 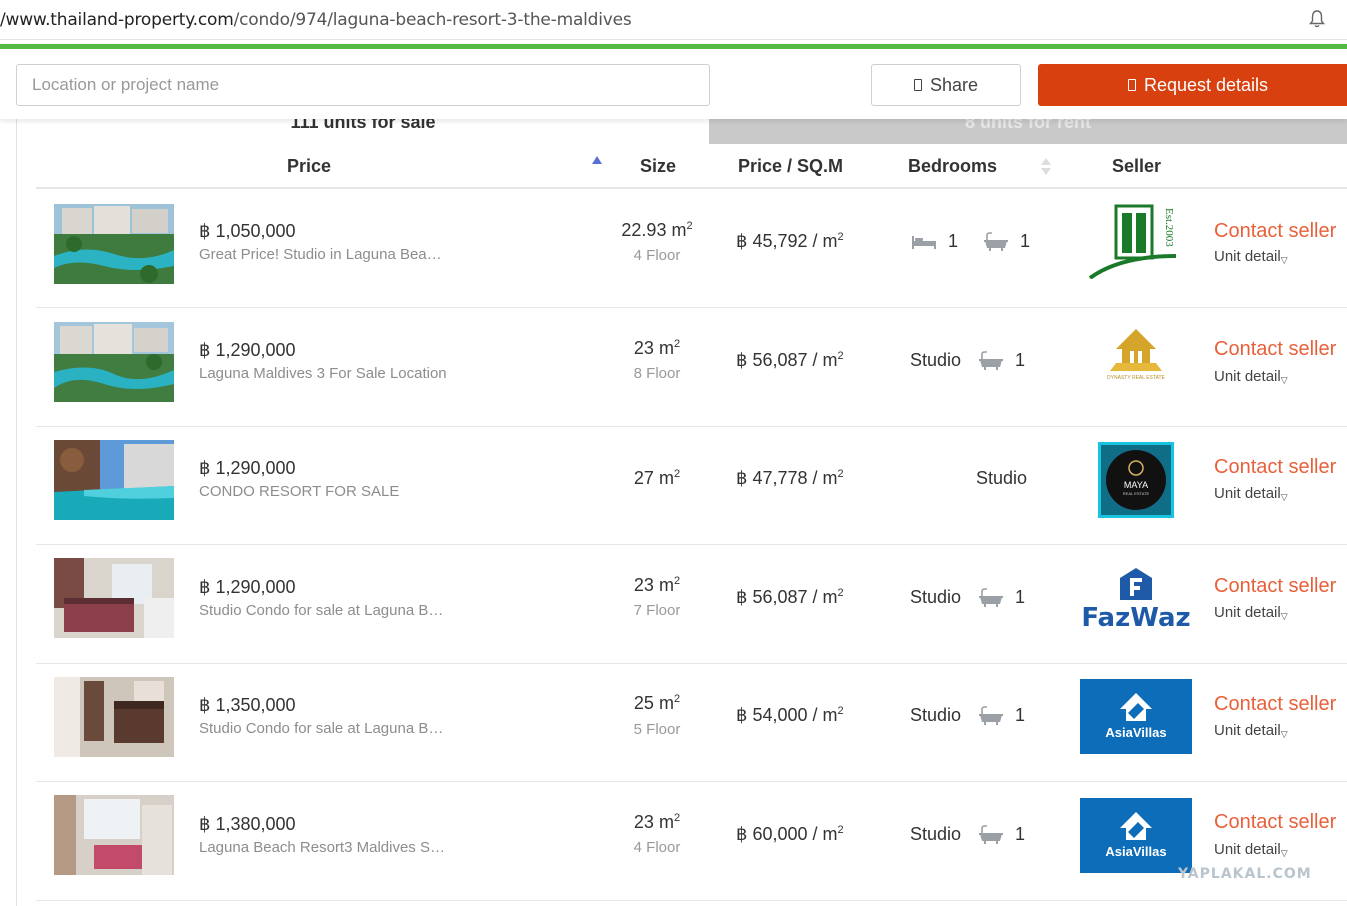 What do you see at coordinates (917, 85) in the screenshot?
I see `share-icon` at bounding box center [917, 85].